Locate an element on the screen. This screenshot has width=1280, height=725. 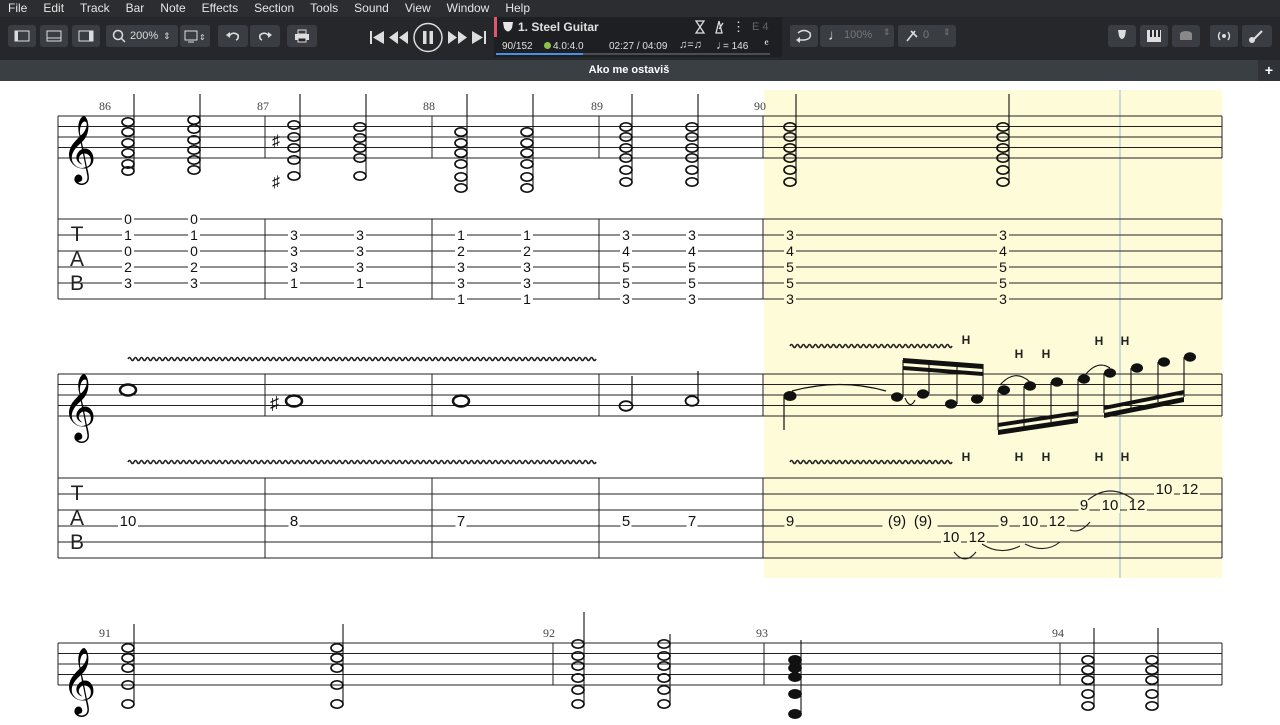
more-options-icon: ⋮ is located at coordinates (738, 27).